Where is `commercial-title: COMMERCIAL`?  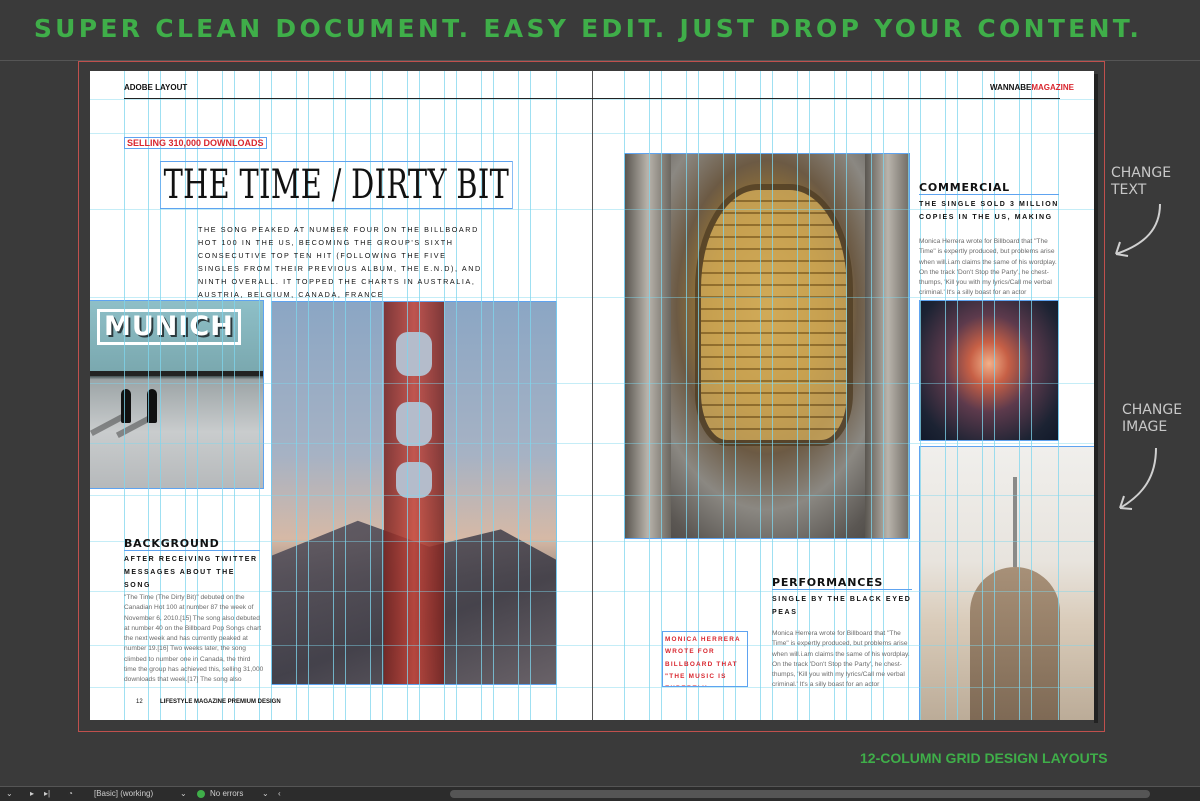 commercial-title: COMMERCIAL is located at coordinates (989, 188).